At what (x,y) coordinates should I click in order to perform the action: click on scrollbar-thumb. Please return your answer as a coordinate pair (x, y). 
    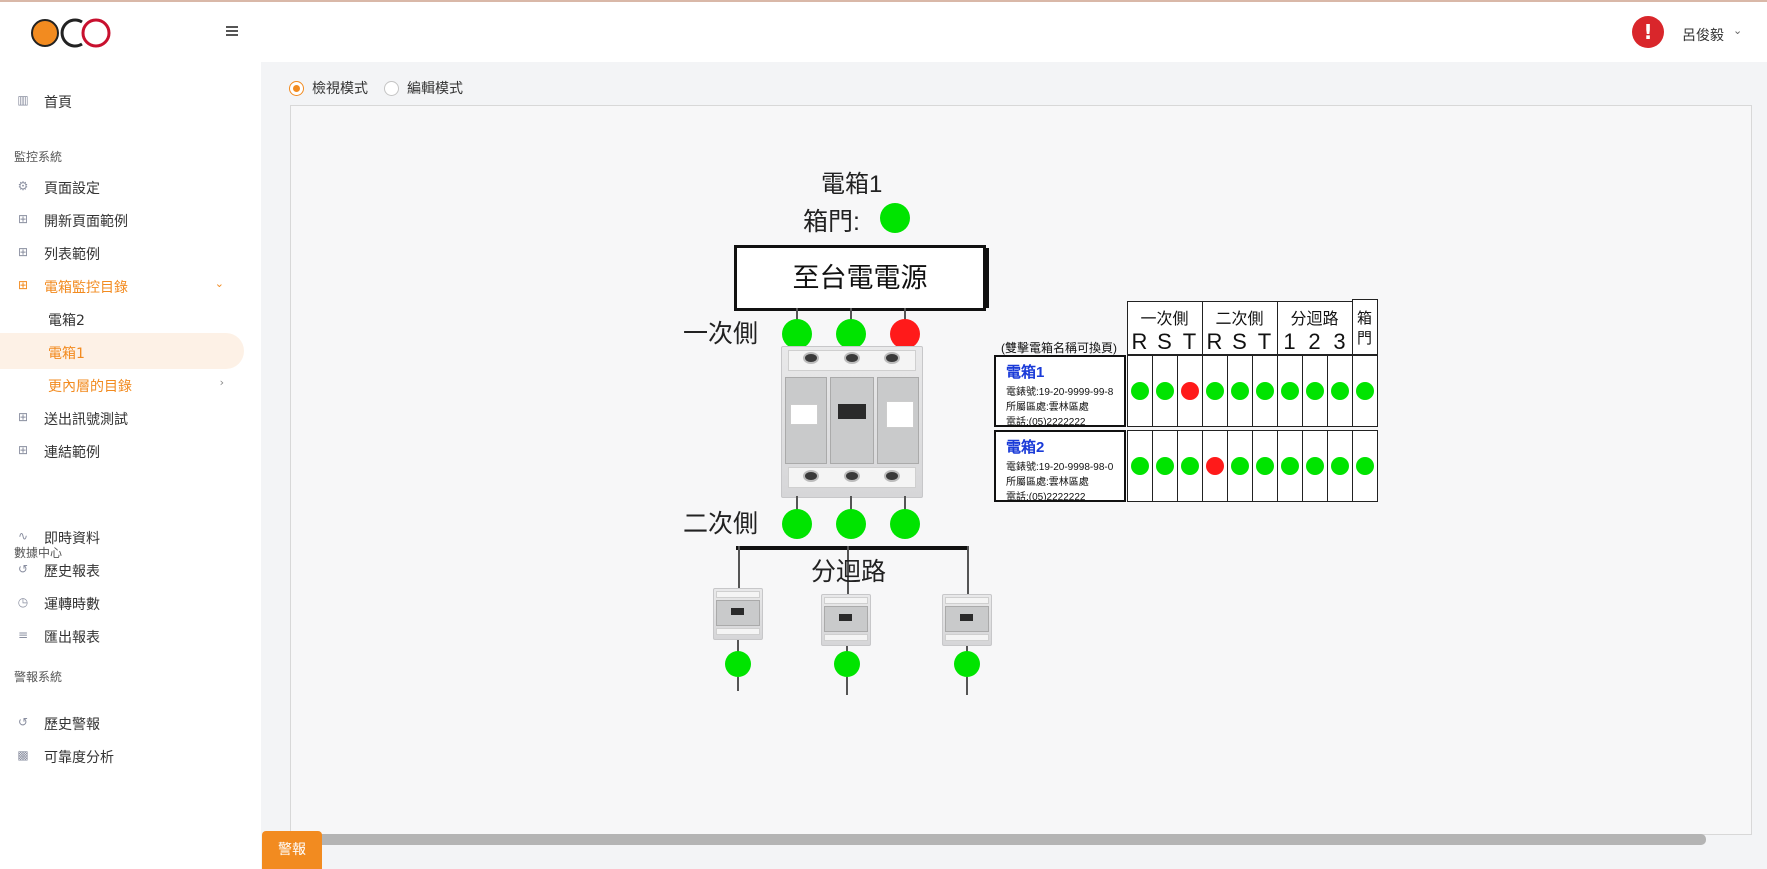
    Looking at the image, I should click on (1011, 839).